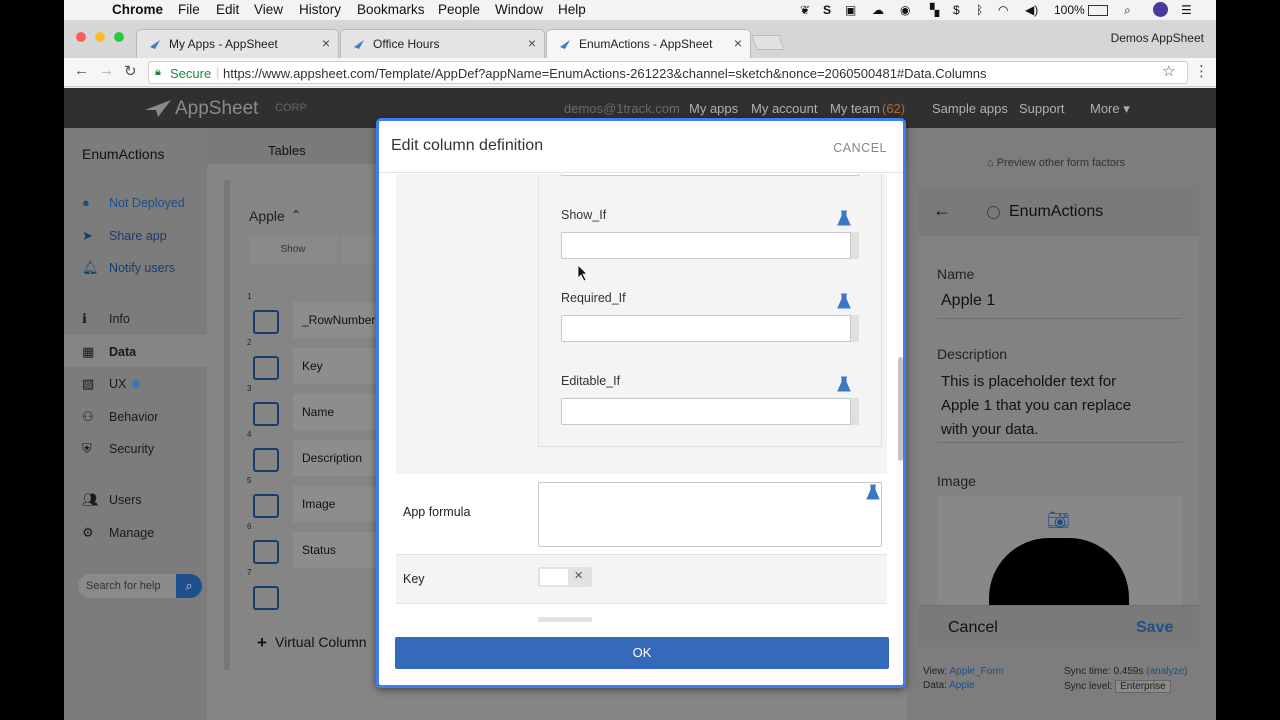 The height and width of the screenshot is (720, 1280). What do you see at coordinates (315, 547) in the screenshot?
I see `table-row: 6 Status` at bounding box center [315, 547].